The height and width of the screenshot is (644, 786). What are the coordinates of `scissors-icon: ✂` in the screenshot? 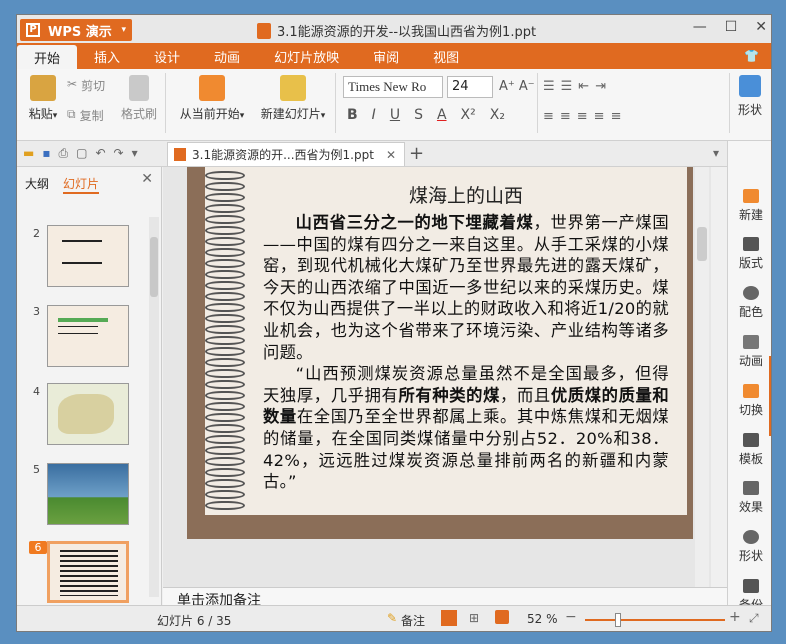 It's located at (72, 84).